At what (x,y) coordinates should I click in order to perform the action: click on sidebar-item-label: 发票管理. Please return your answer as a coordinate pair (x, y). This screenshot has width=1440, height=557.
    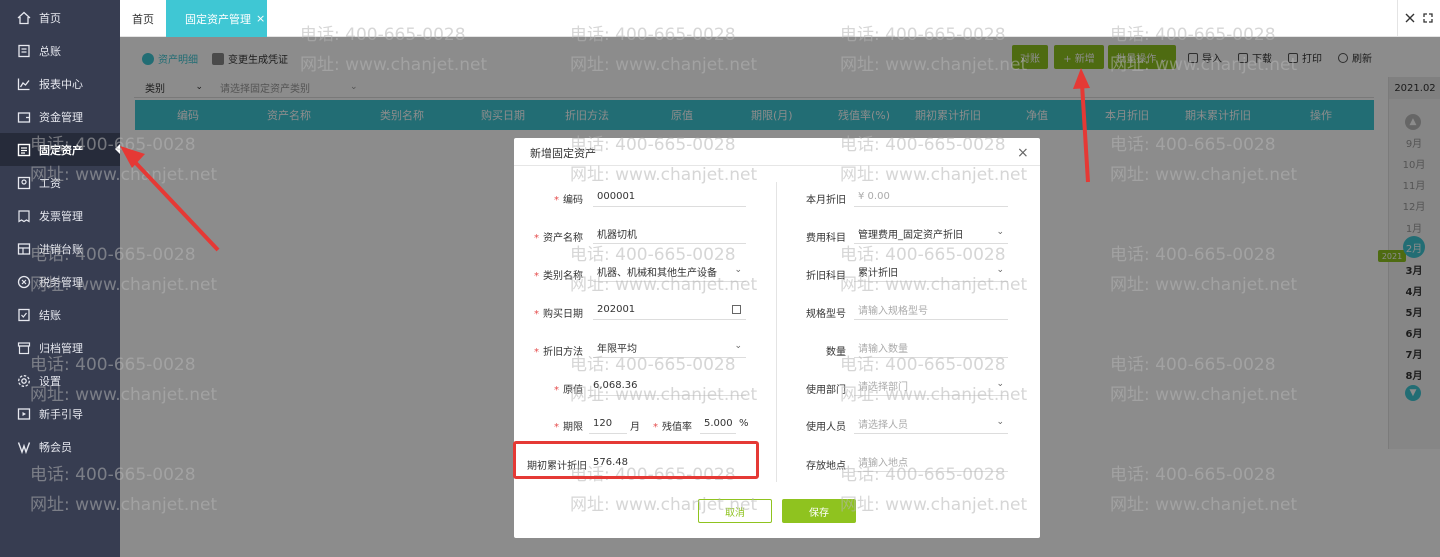
    Looking at the image, I should click on (61, 216).